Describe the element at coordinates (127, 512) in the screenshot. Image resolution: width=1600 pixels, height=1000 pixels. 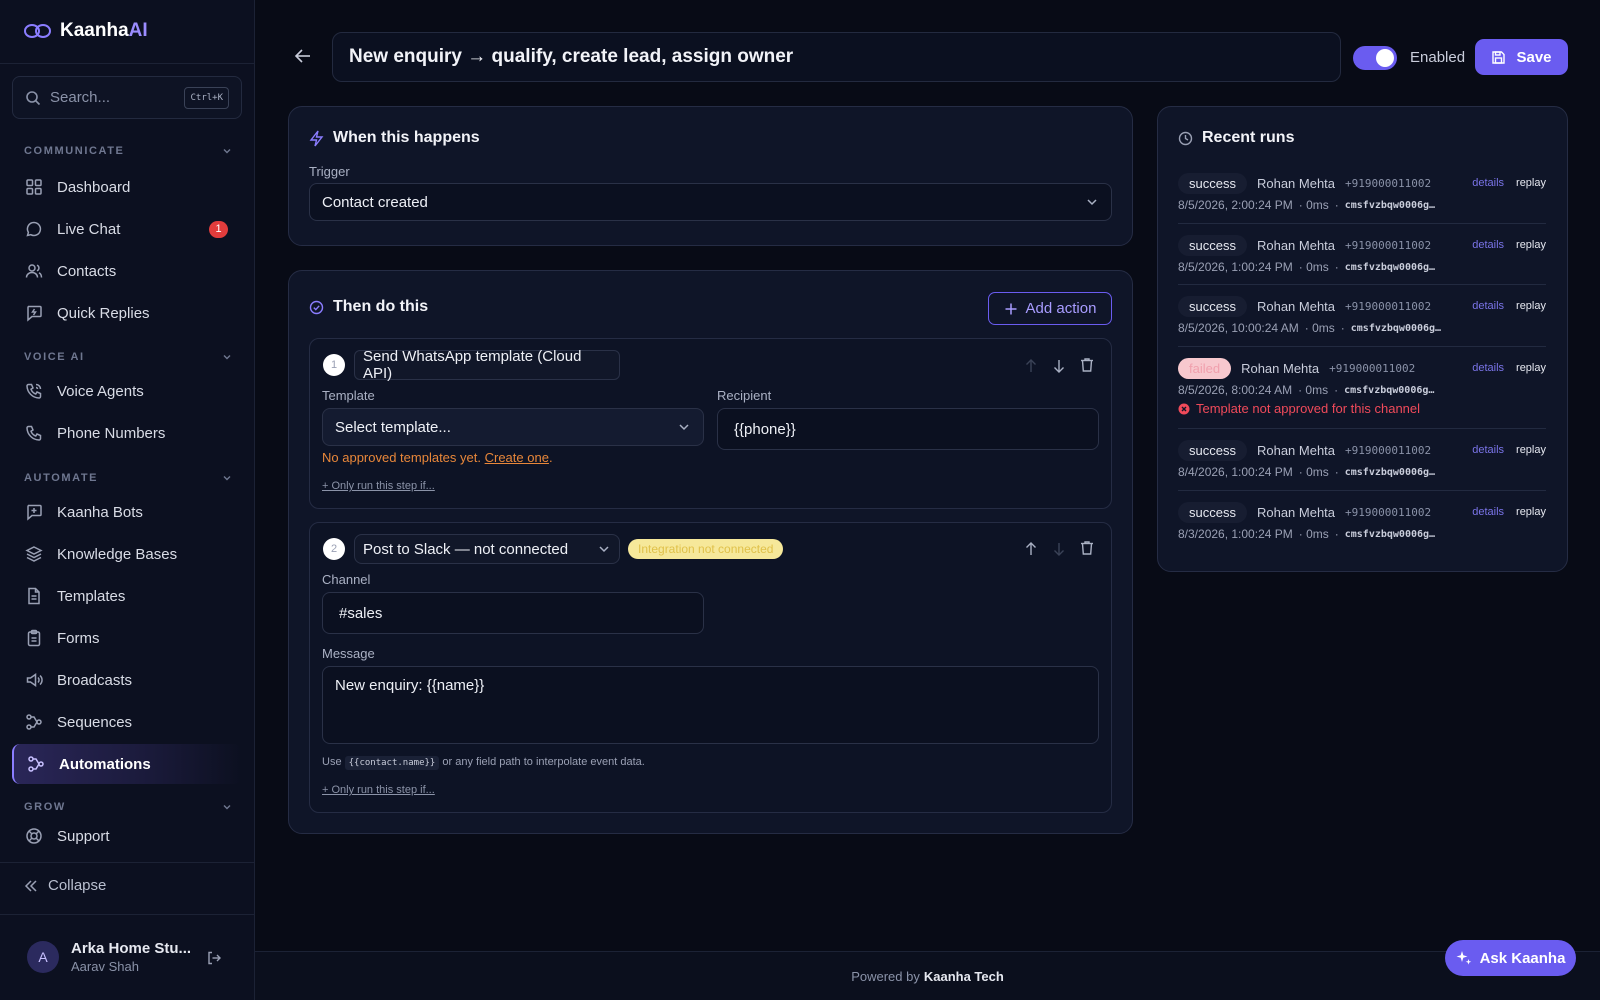
I see `sidebar-item-kaanha-bots: Kaanha Bots` at that location.